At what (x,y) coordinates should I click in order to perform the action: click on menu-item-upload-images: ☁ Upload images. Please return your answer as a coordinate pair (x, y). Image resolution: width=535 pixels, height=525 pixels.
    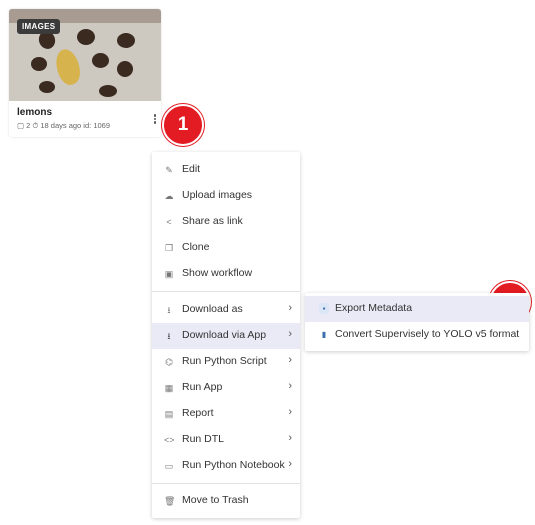
    Looking at the image, I should click on (226, 196).